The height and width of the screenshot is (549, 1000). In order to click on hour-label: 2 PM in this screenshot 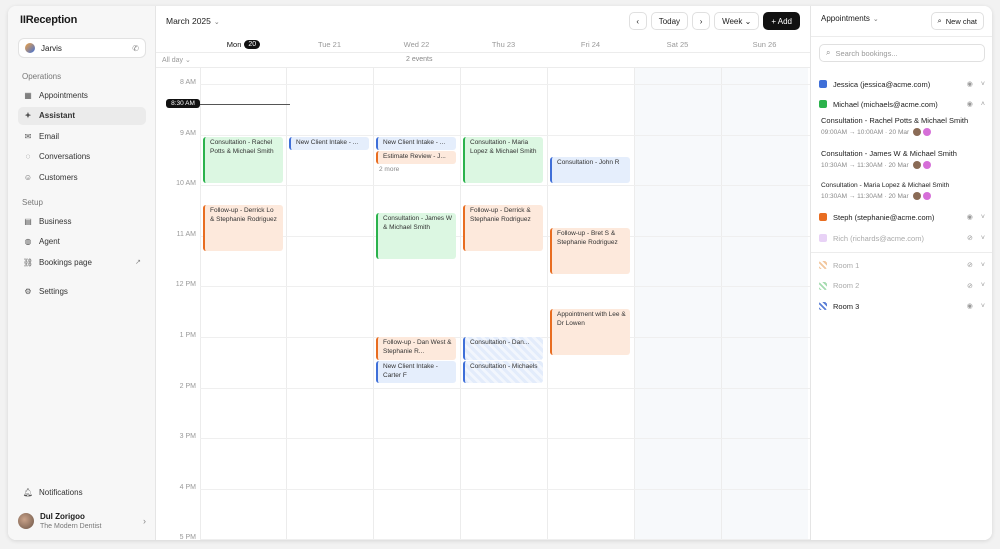, I will do `click(187, 386)`.